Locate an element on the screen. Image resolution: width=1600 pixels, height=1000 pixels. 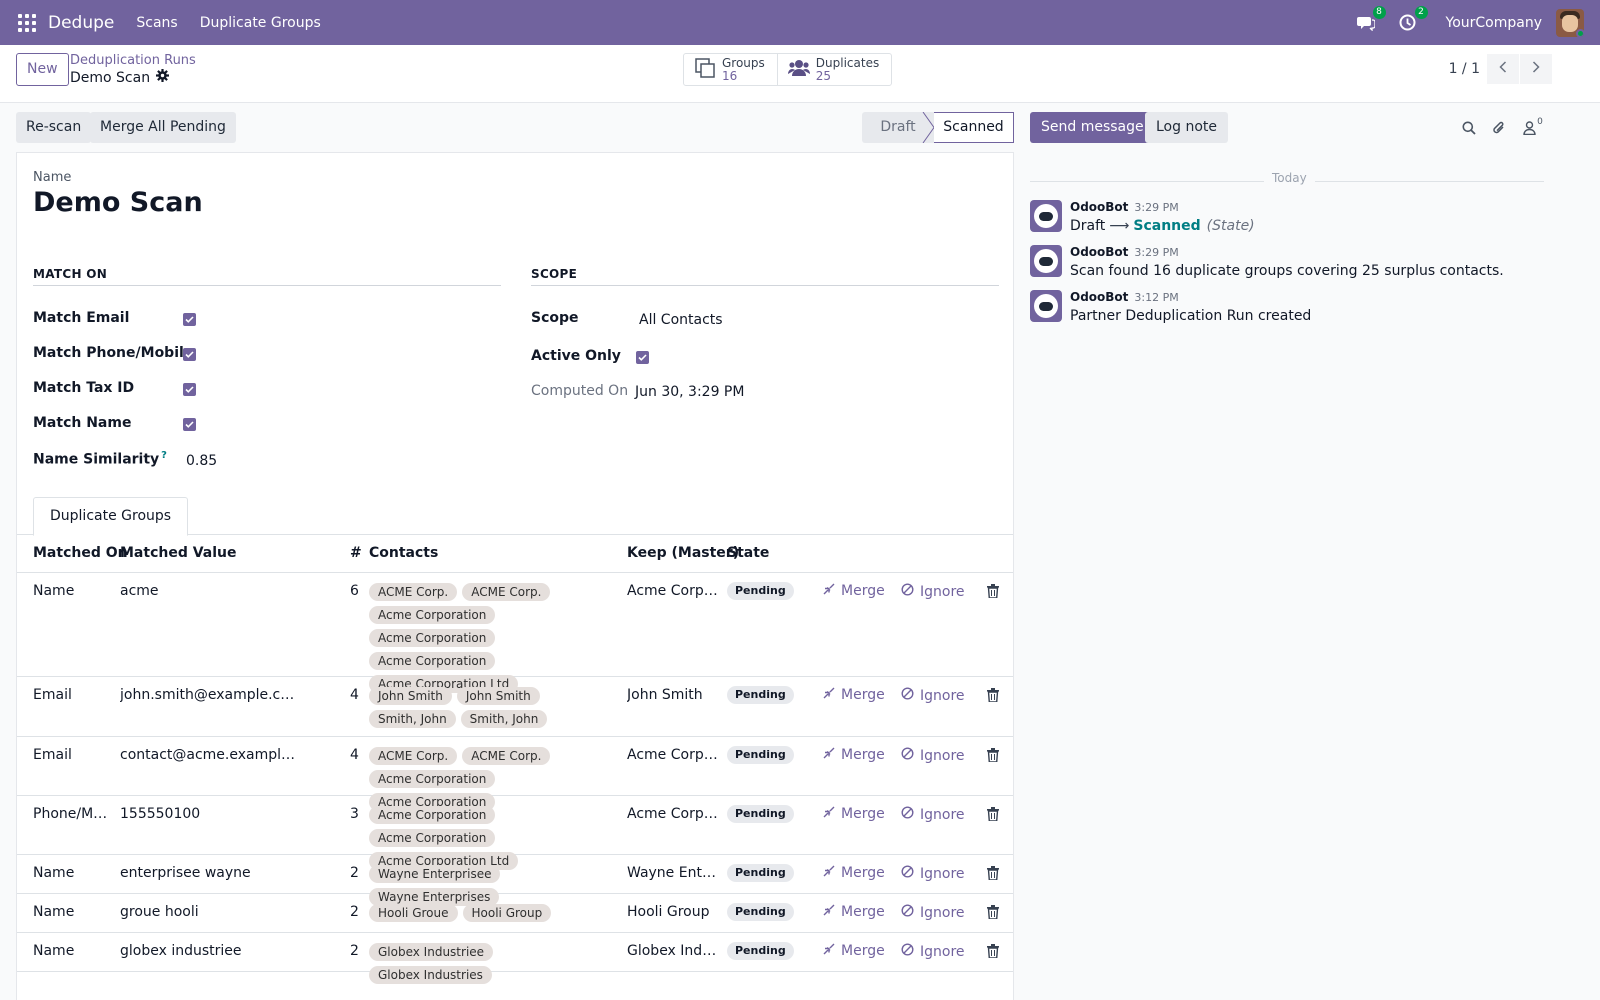
tab-duplicate-groups: Duplicate Groups is located at coordinates (111, 516).